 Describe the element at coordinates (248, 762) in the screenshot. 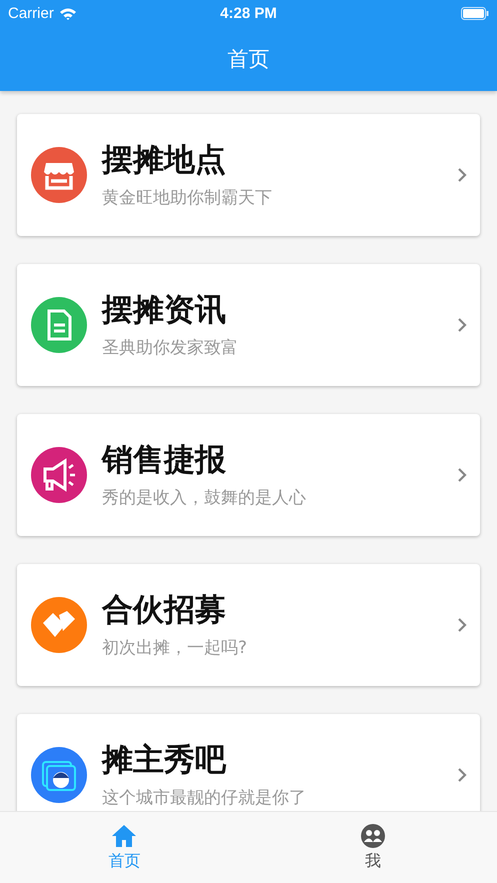

I see `menu-card: 摊主秀吧 这个城市最靓的仔就是你了` at that location.